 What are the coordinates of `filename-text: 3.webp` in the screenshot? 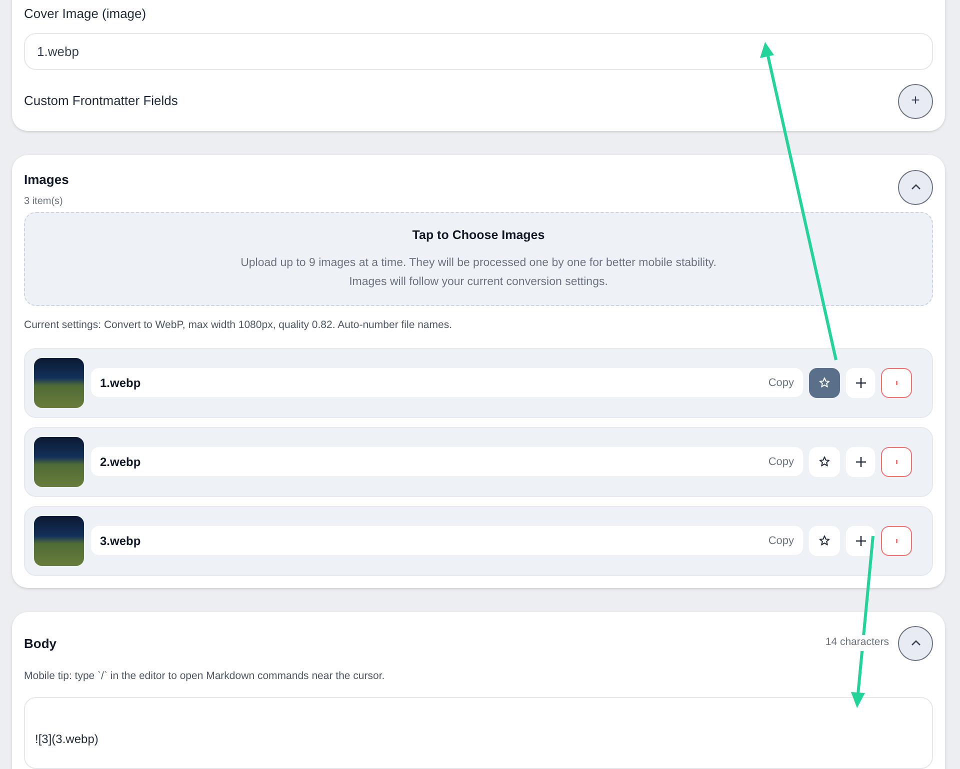 It's located at (120, 541).